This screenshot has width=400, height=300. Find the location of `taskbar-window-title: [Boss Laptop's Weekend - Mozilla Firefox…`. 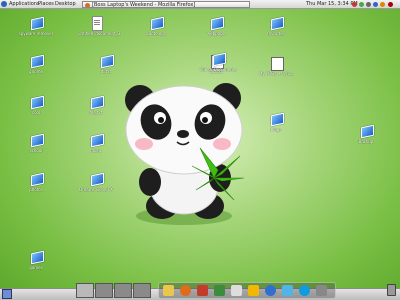

taskbar-window-title: [Boss Laptop's Weekend - Mozilla Firefox… is located at coordinates (144, 5).